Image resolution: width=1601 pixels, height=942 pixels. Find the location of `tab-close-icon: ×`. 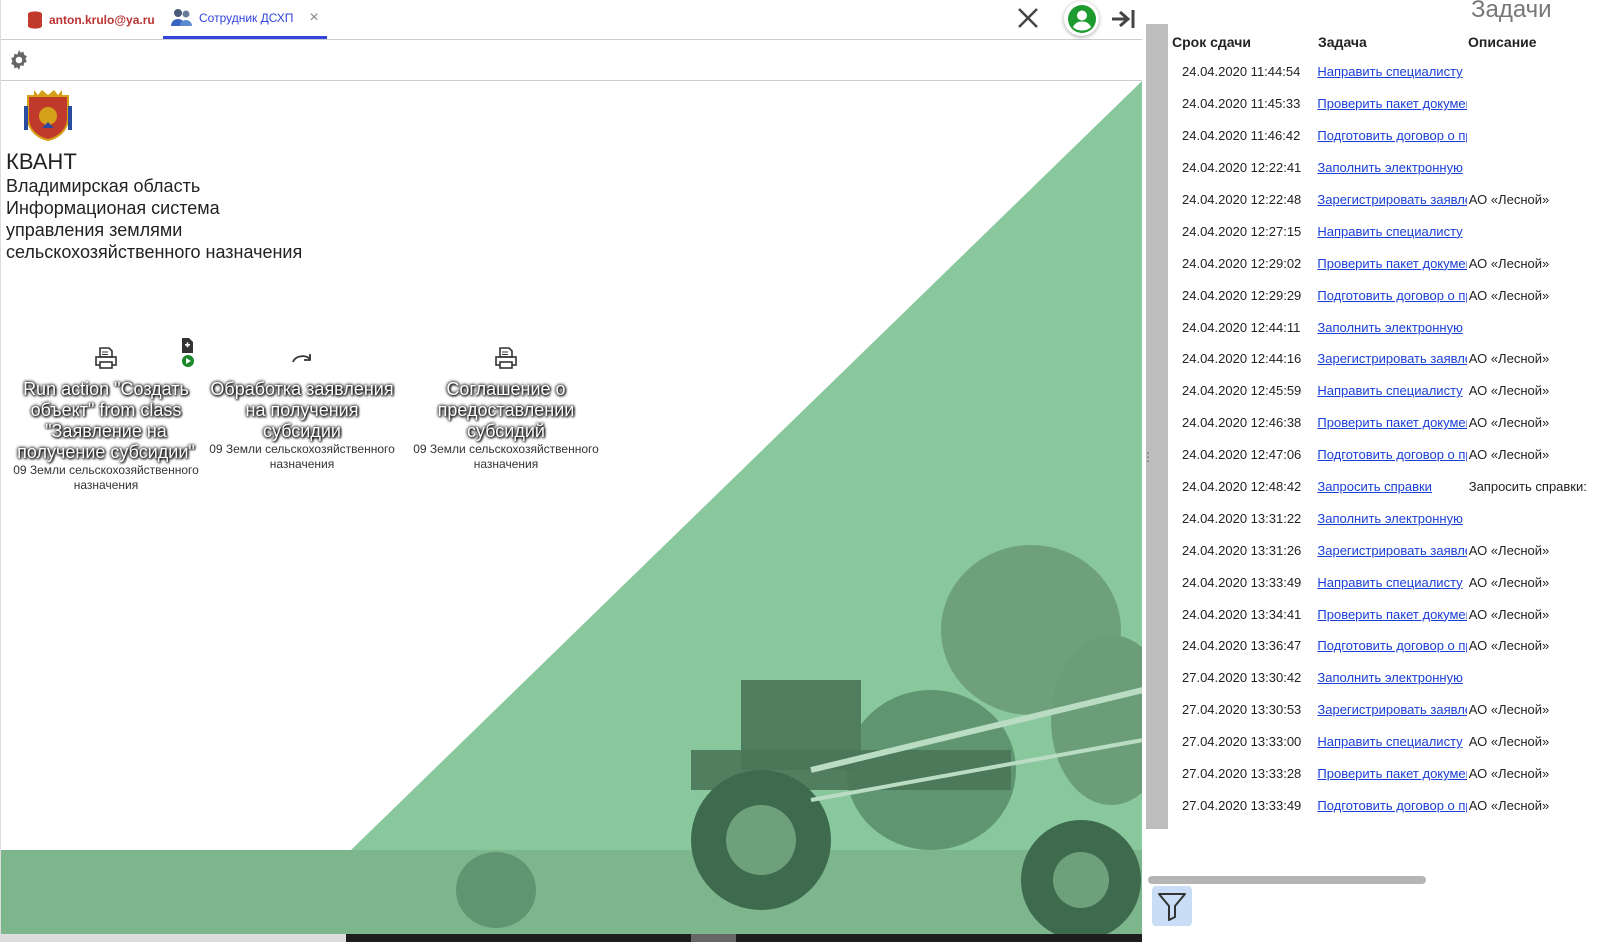

tab-close-icon: × is located at coordinates (313, 18).